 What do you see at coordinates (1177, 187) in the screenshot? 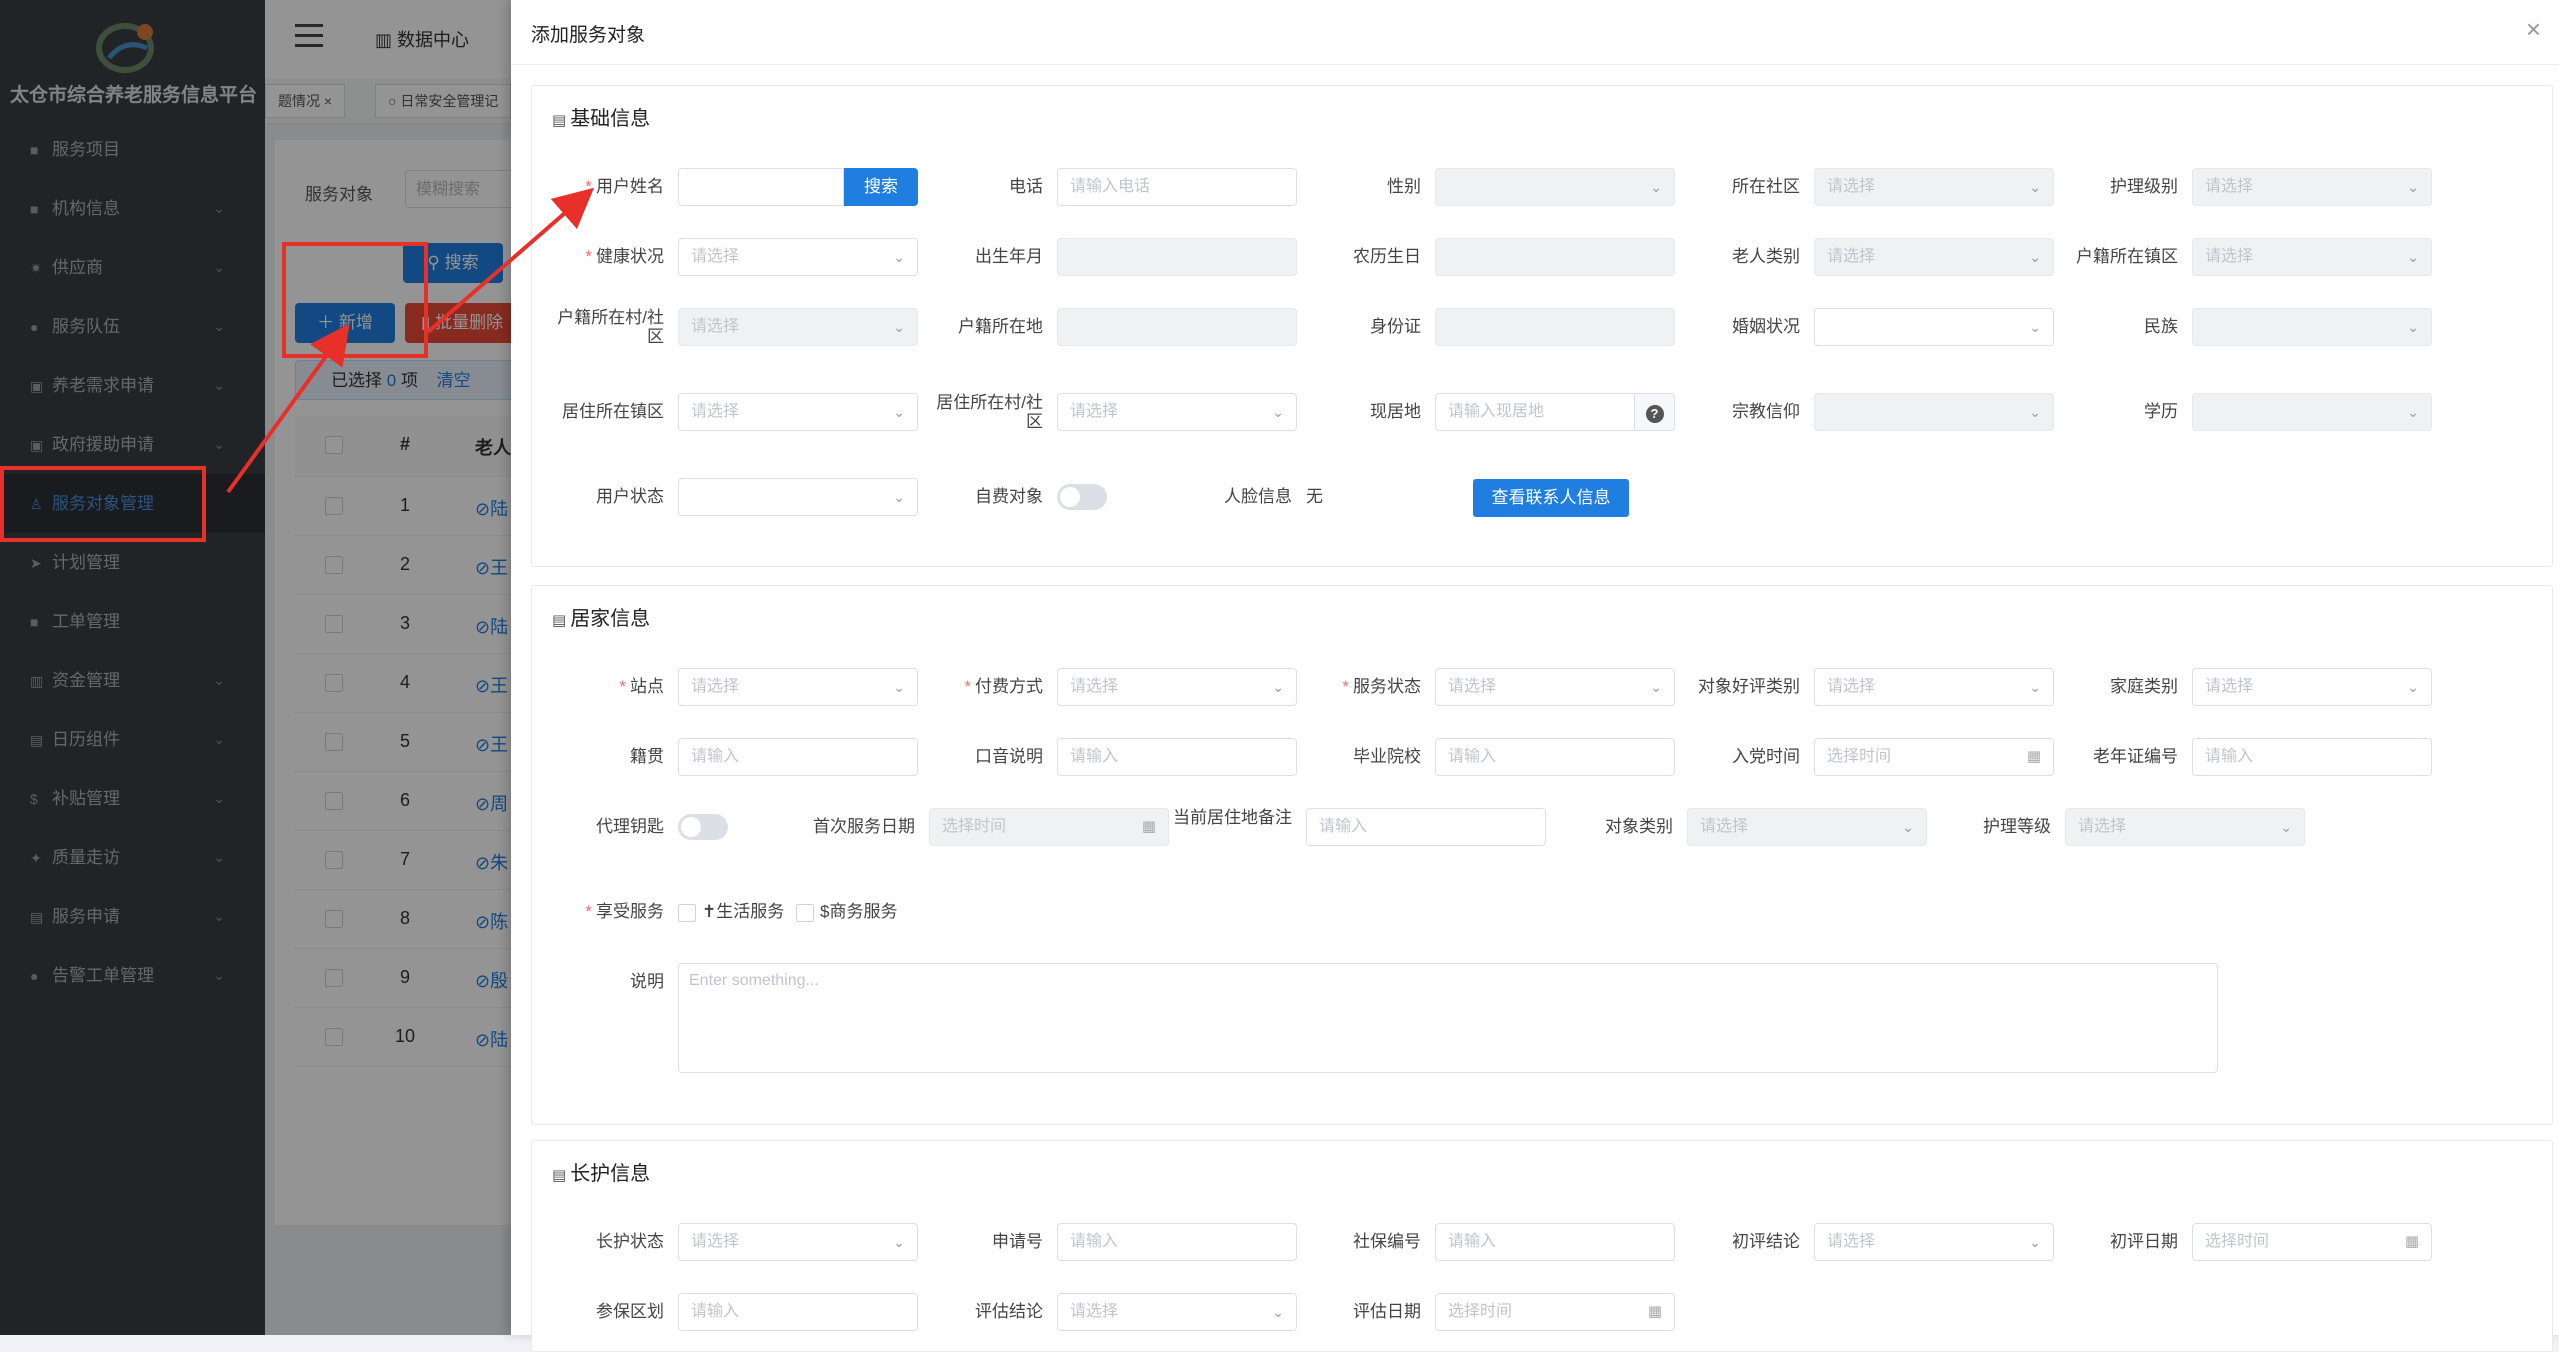
I see `phone-input: 请输入电话` at bounding box center [1177, 187].